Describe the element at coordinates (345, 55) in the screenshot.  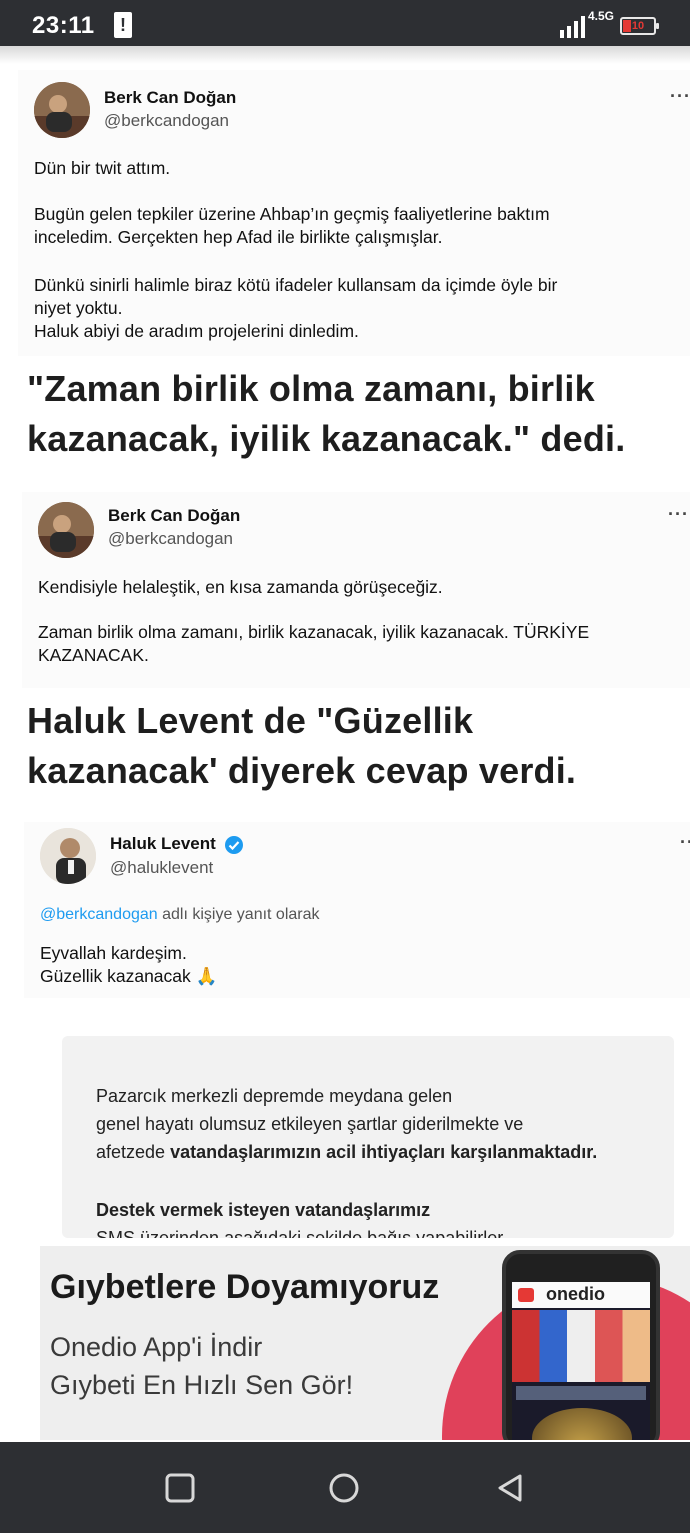
I see `toolbar-shadow` at that location.